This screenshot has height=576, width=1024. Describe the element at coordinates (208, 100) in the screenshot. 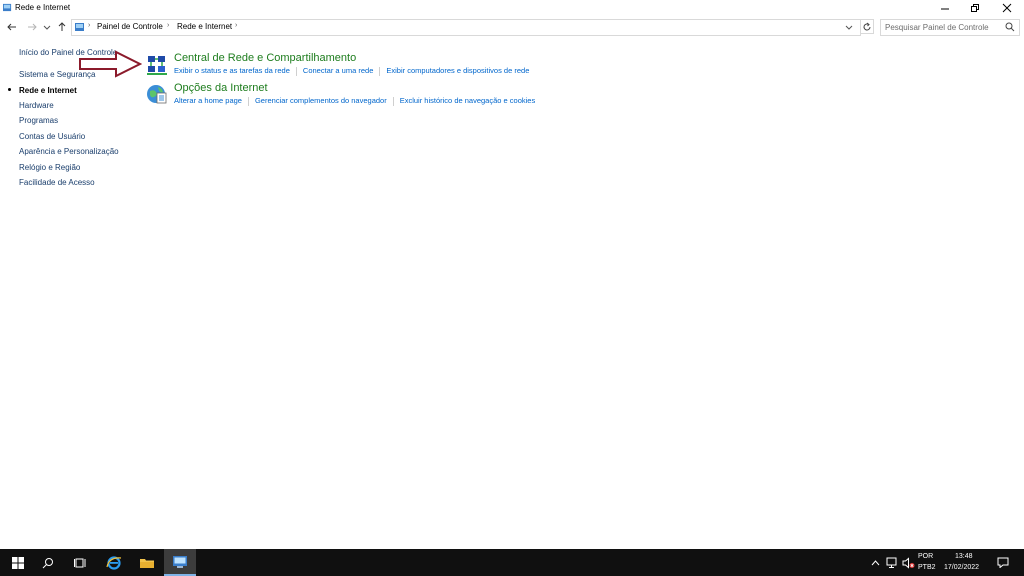

I see `link-change-home-page: Alterar a home page` at that location.